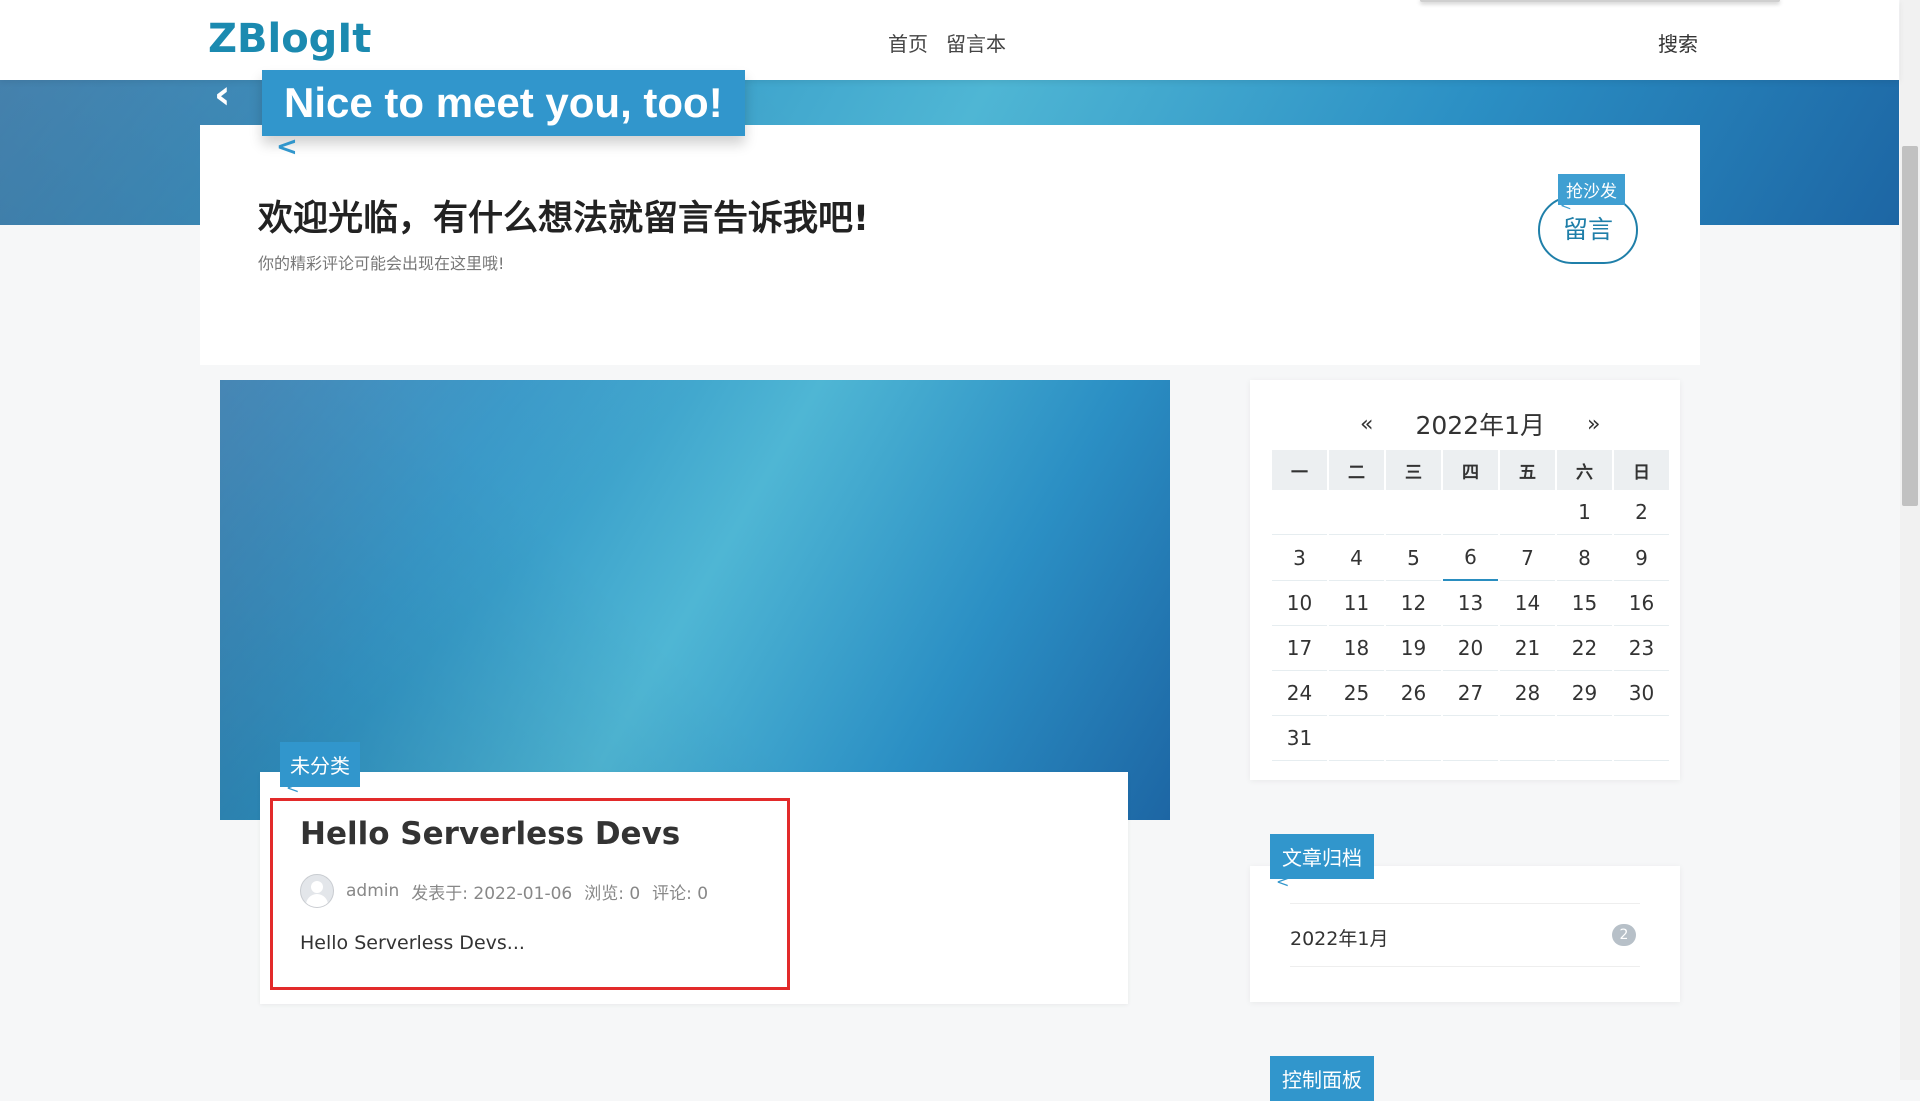  What do you see at coordinates (1322, 1078) in the screenshot?
I see `control-panel-tag: 控制面板` at bounding box center [1322, 1078].